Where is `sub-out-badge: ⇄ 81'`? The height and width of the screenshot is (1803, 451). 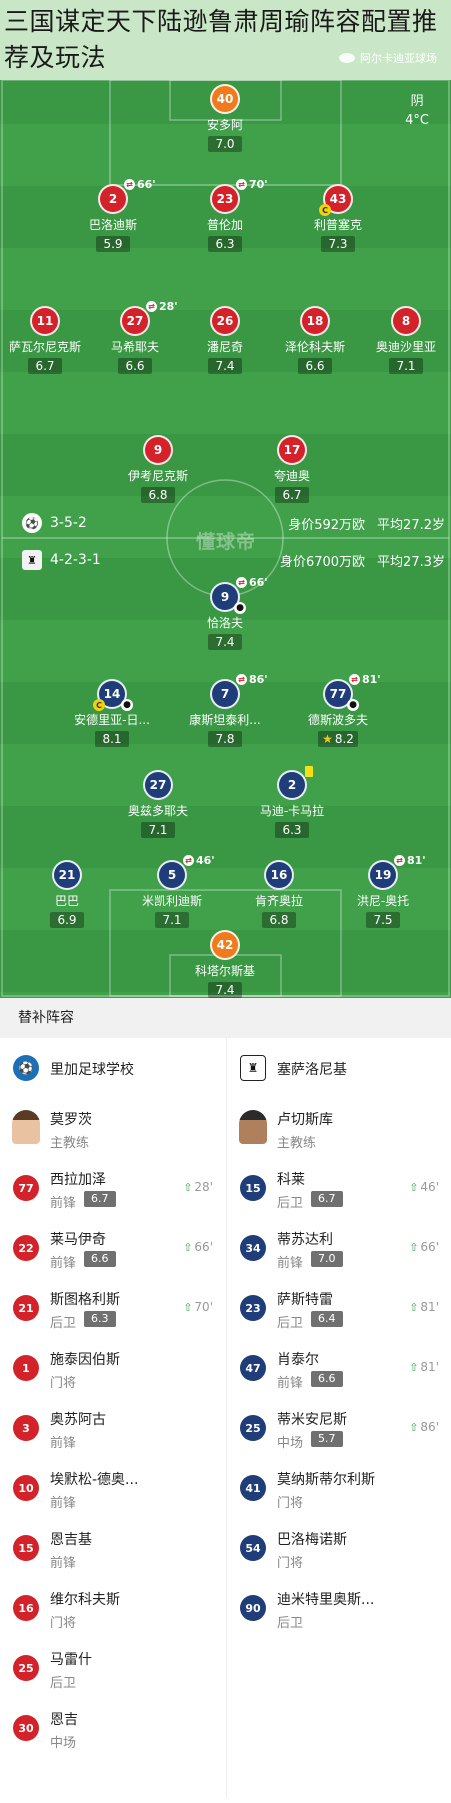 sub-out-badge: ⇄ 81' is located at coordinates (365, 679).